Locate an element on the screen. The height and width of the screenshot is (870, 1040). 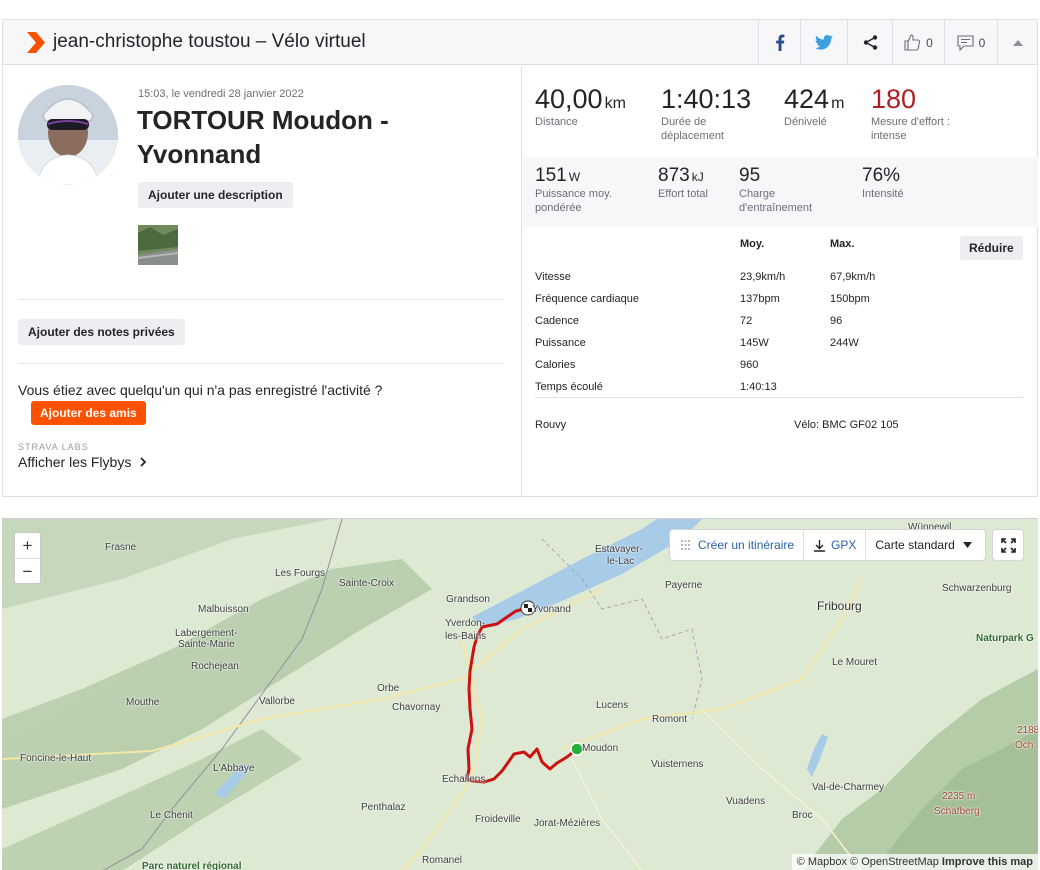
map-place-label: Yvonand is located at coordinates (551, 609).